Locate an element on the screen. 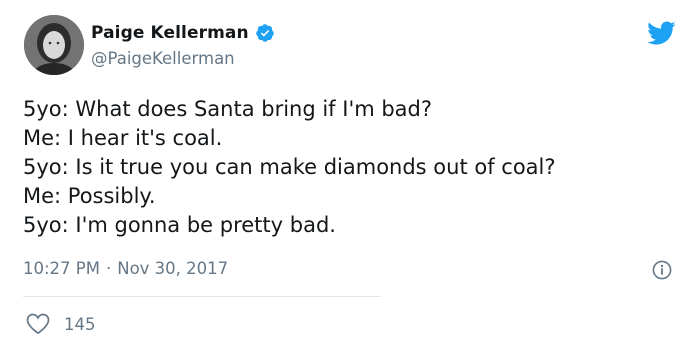 The width and height of the screenshot is (700, 349). tweet-timestamp: 10:27 PM · Nov 30, 2017 is located at coordinates (125, 268).